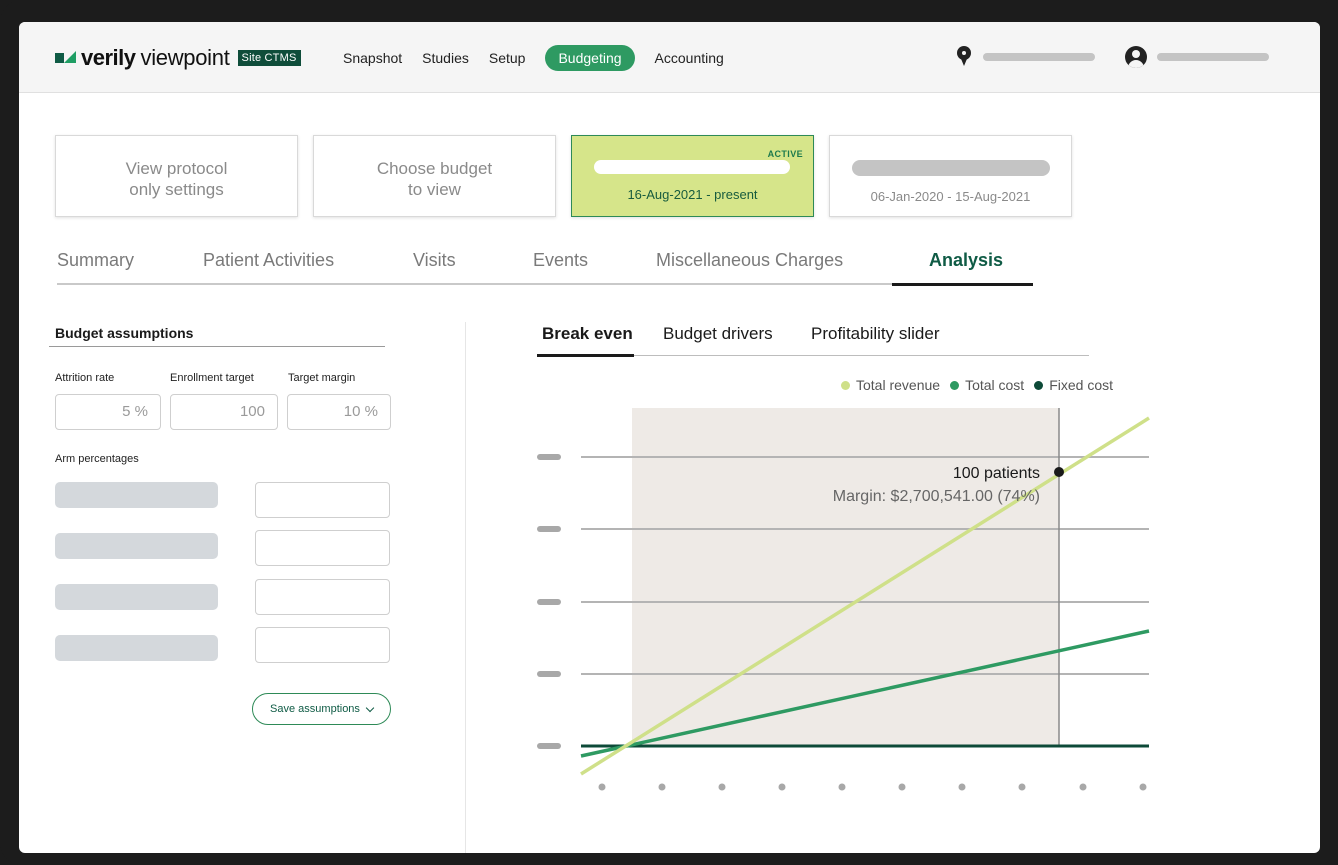 This screenshot has width=1338, height=865. Describe the element at coordinates (996, 473) in the screenshot. I see `annotation-title: 100 patients` at that location.